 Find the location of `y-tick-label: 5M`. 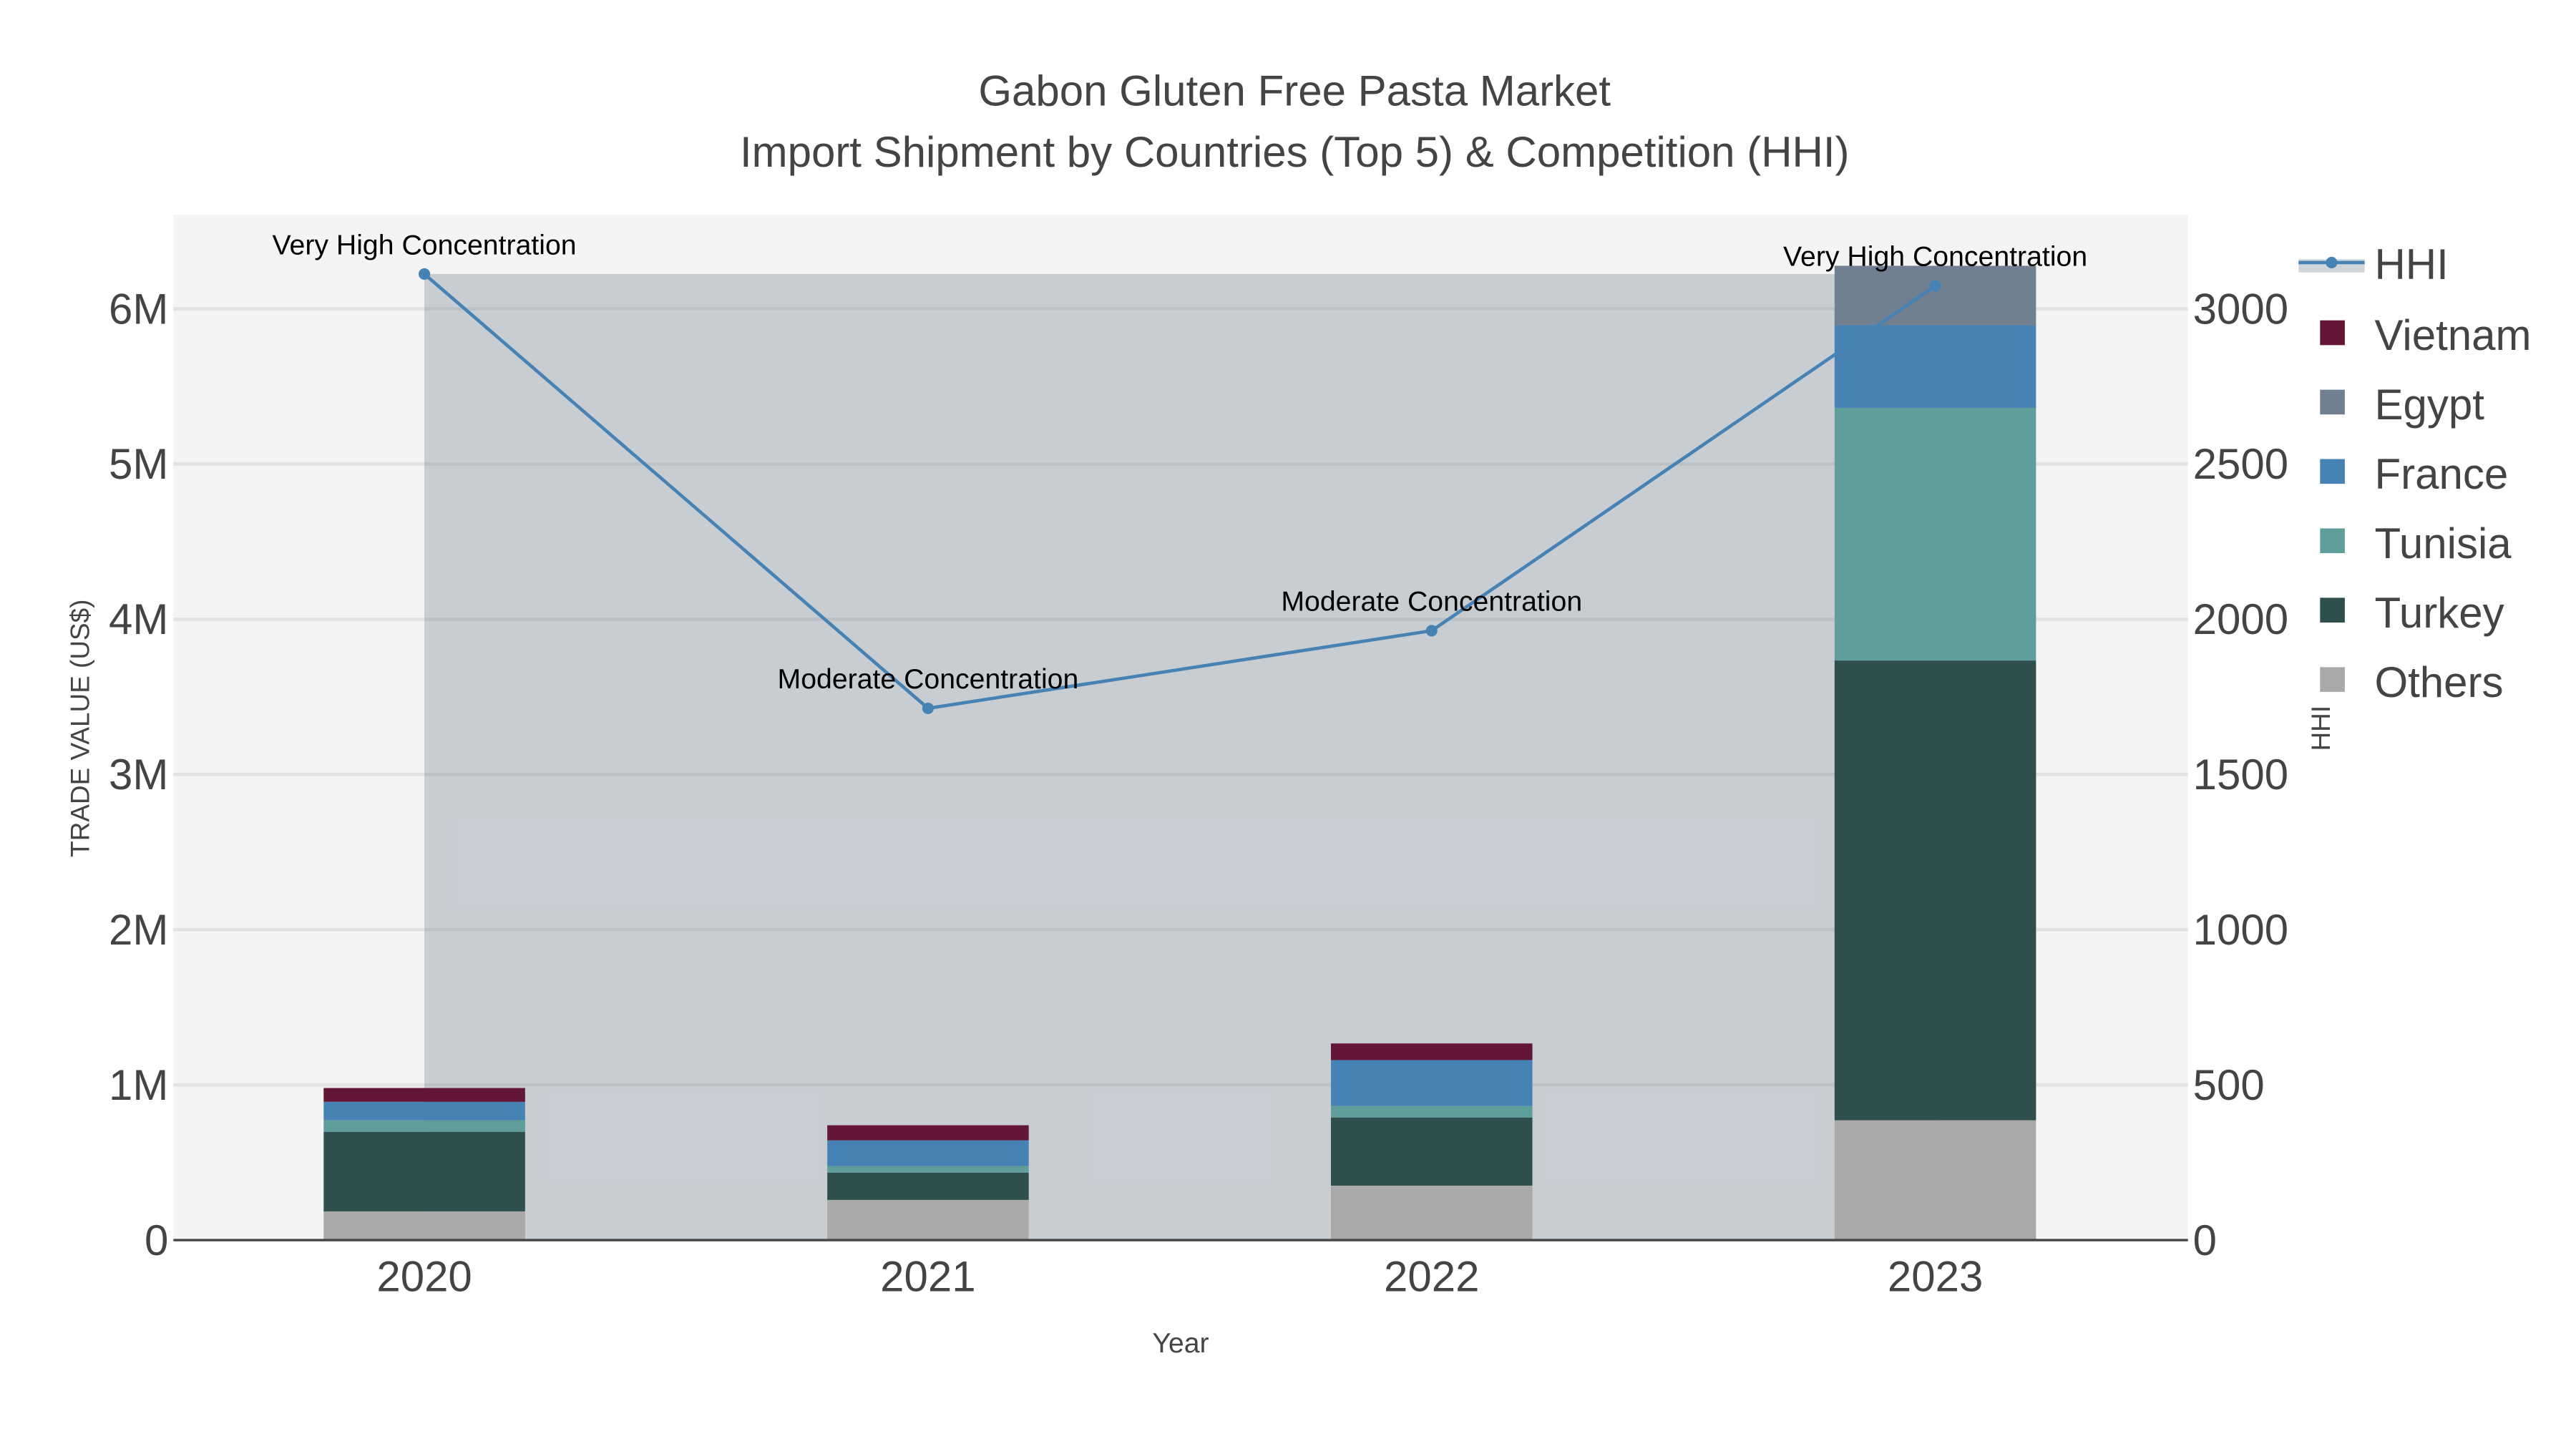

y-tick-label: 5M is located at coordinates (138, 464).